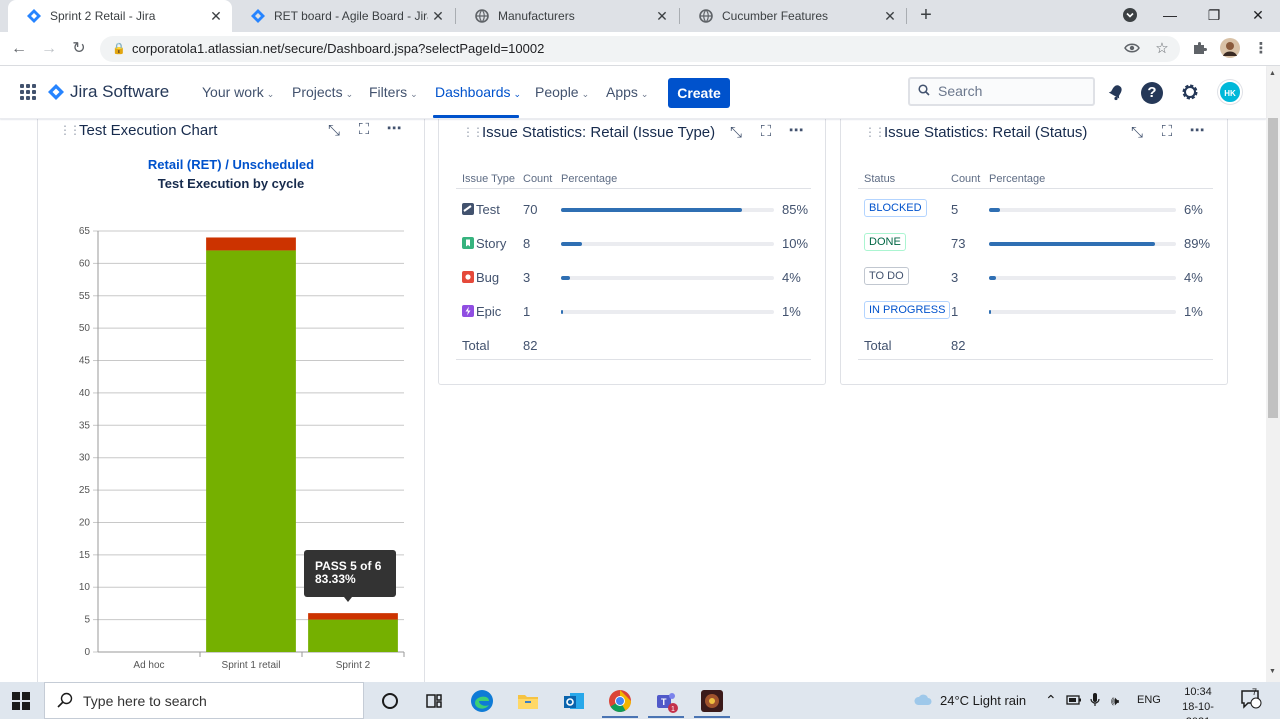 The height and width of the screenshot is (719, 1280). Describe the element at coordinates (1074, 700) in the screenshot. I see `battery-icon` at that location.